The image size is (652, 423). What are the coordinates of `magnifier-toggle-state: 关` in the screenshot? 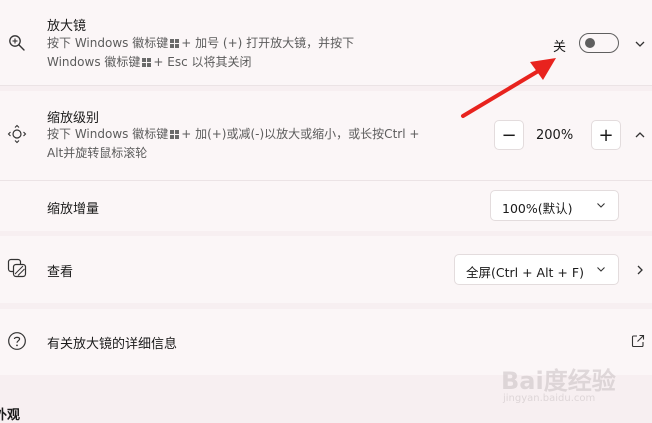 It's located at (560, 47).